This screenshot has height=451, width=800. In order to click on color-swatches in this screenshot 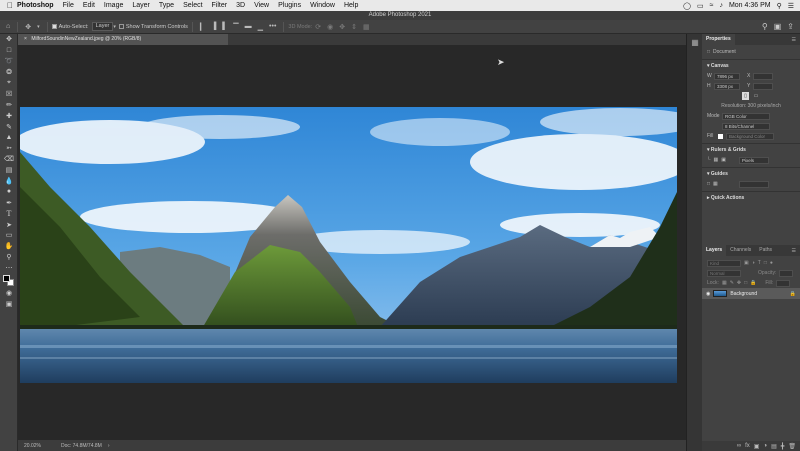, I will do `click(9, 281)`.